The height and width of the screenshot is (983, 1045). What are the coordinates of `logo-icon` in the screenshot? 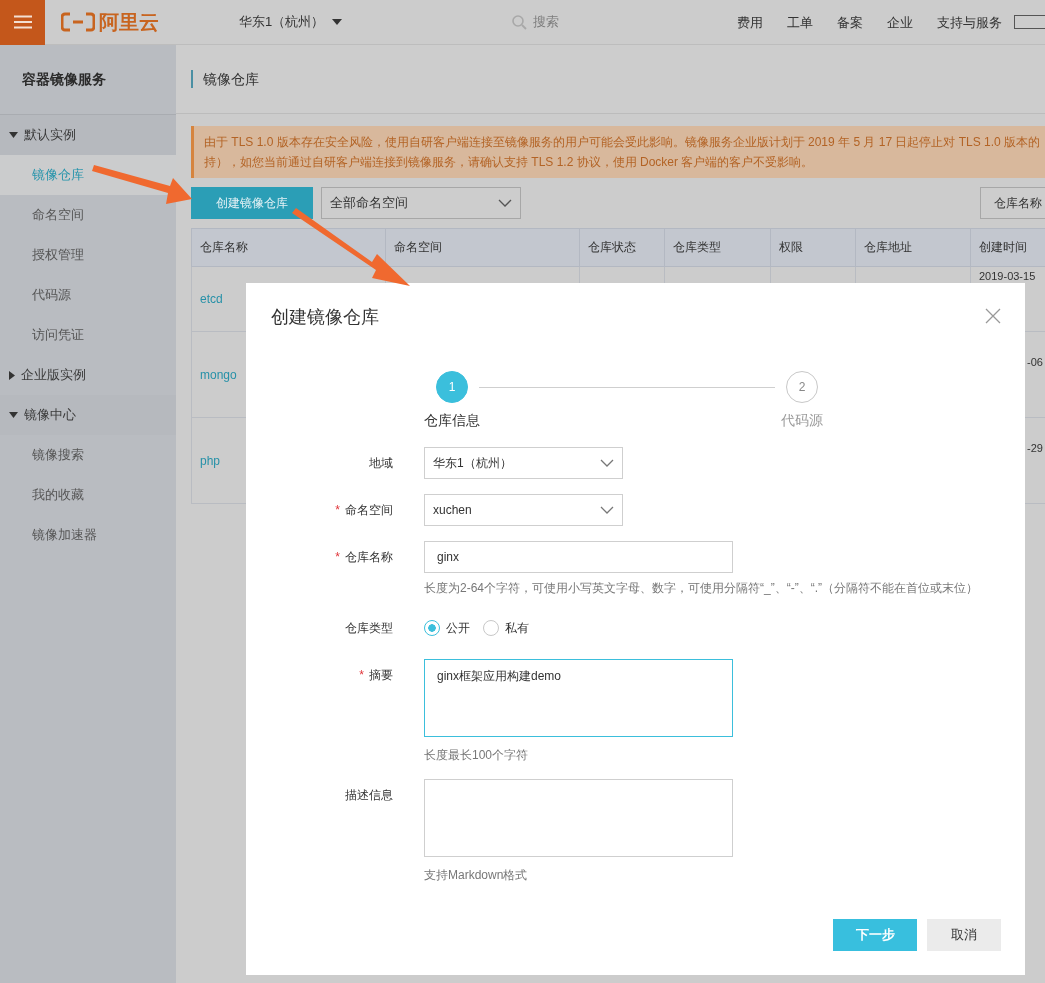 It's located at (78, 22).